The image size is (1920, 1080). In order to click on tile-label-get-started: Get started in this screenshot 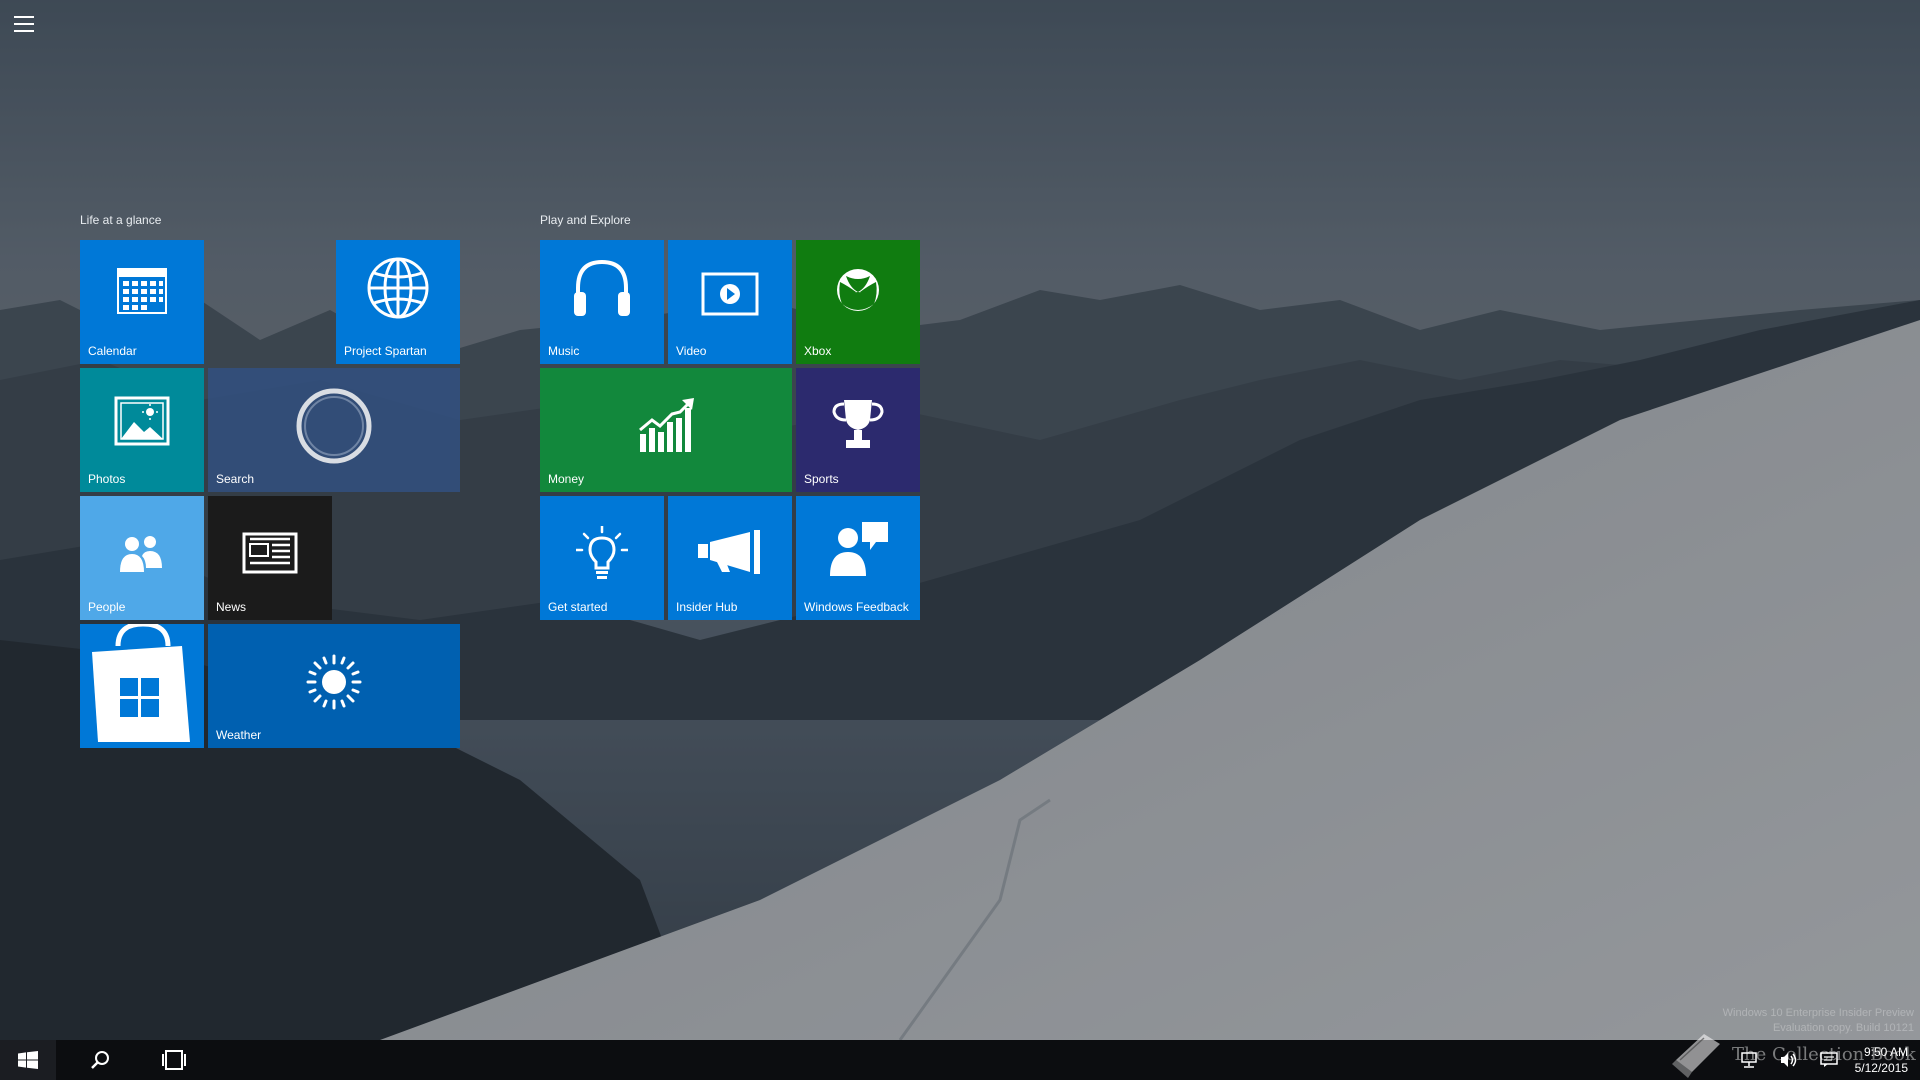, I will do `click(578, 607)`.